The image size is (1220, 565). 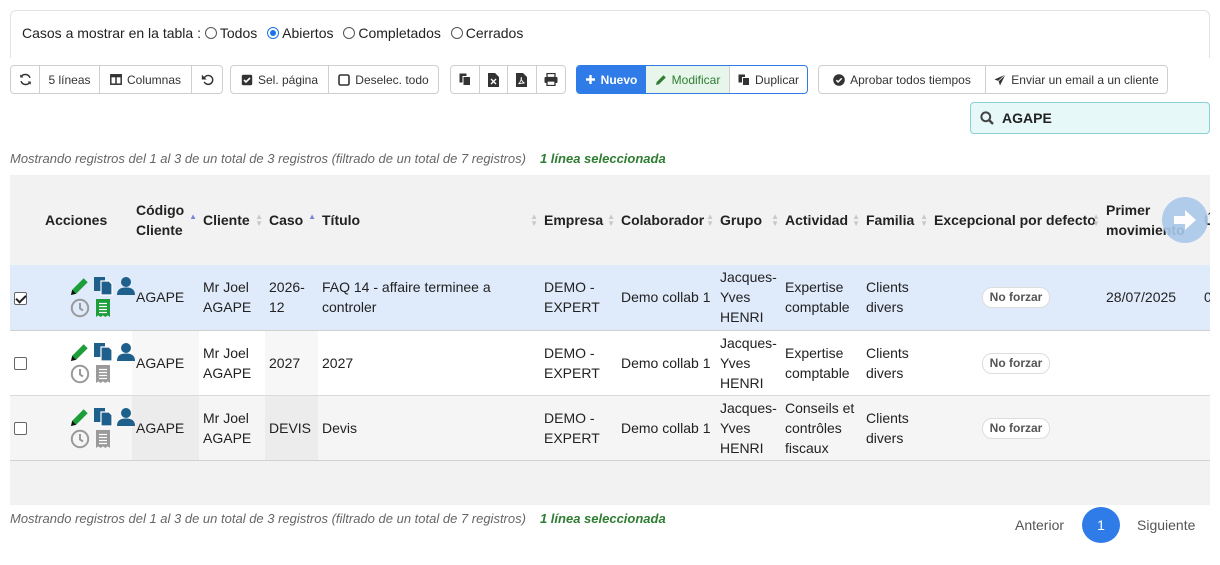 What do you see at coordinates (280, 79) in the screenshot?
I see `select-page-button: Sel. página` at bounding box center [280, 79].